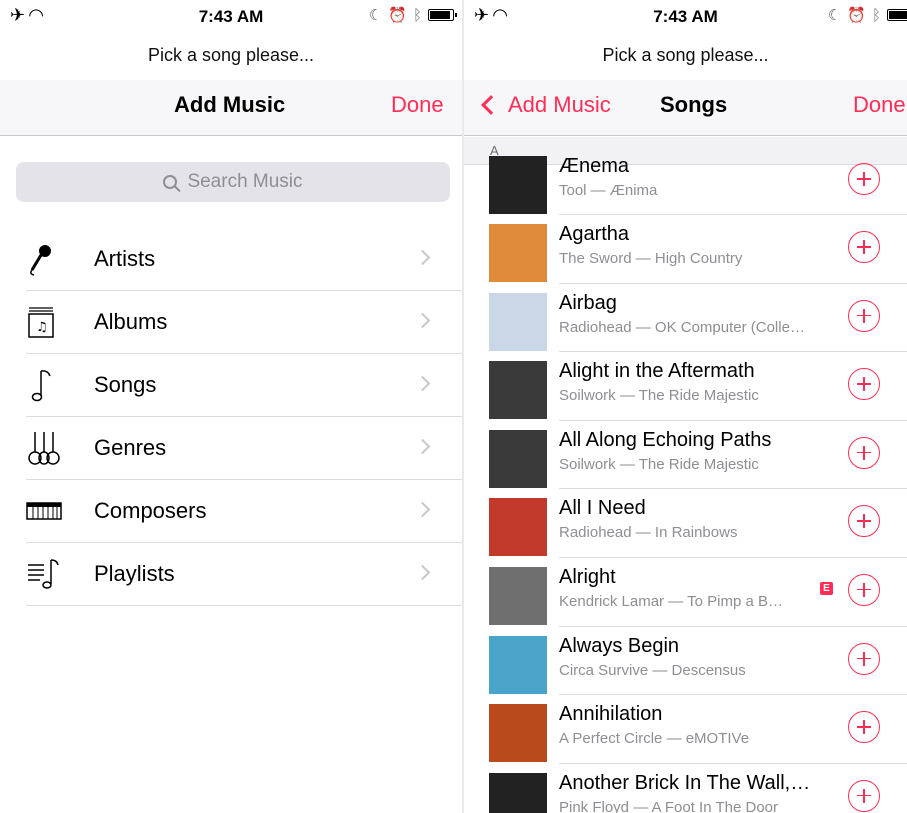 The height and width of the screenshot is (813, 907). What do you see at coordinates (611, 714) in the screenshot?
I see `song-title: Annihilation` at bounding box center [611, 714].